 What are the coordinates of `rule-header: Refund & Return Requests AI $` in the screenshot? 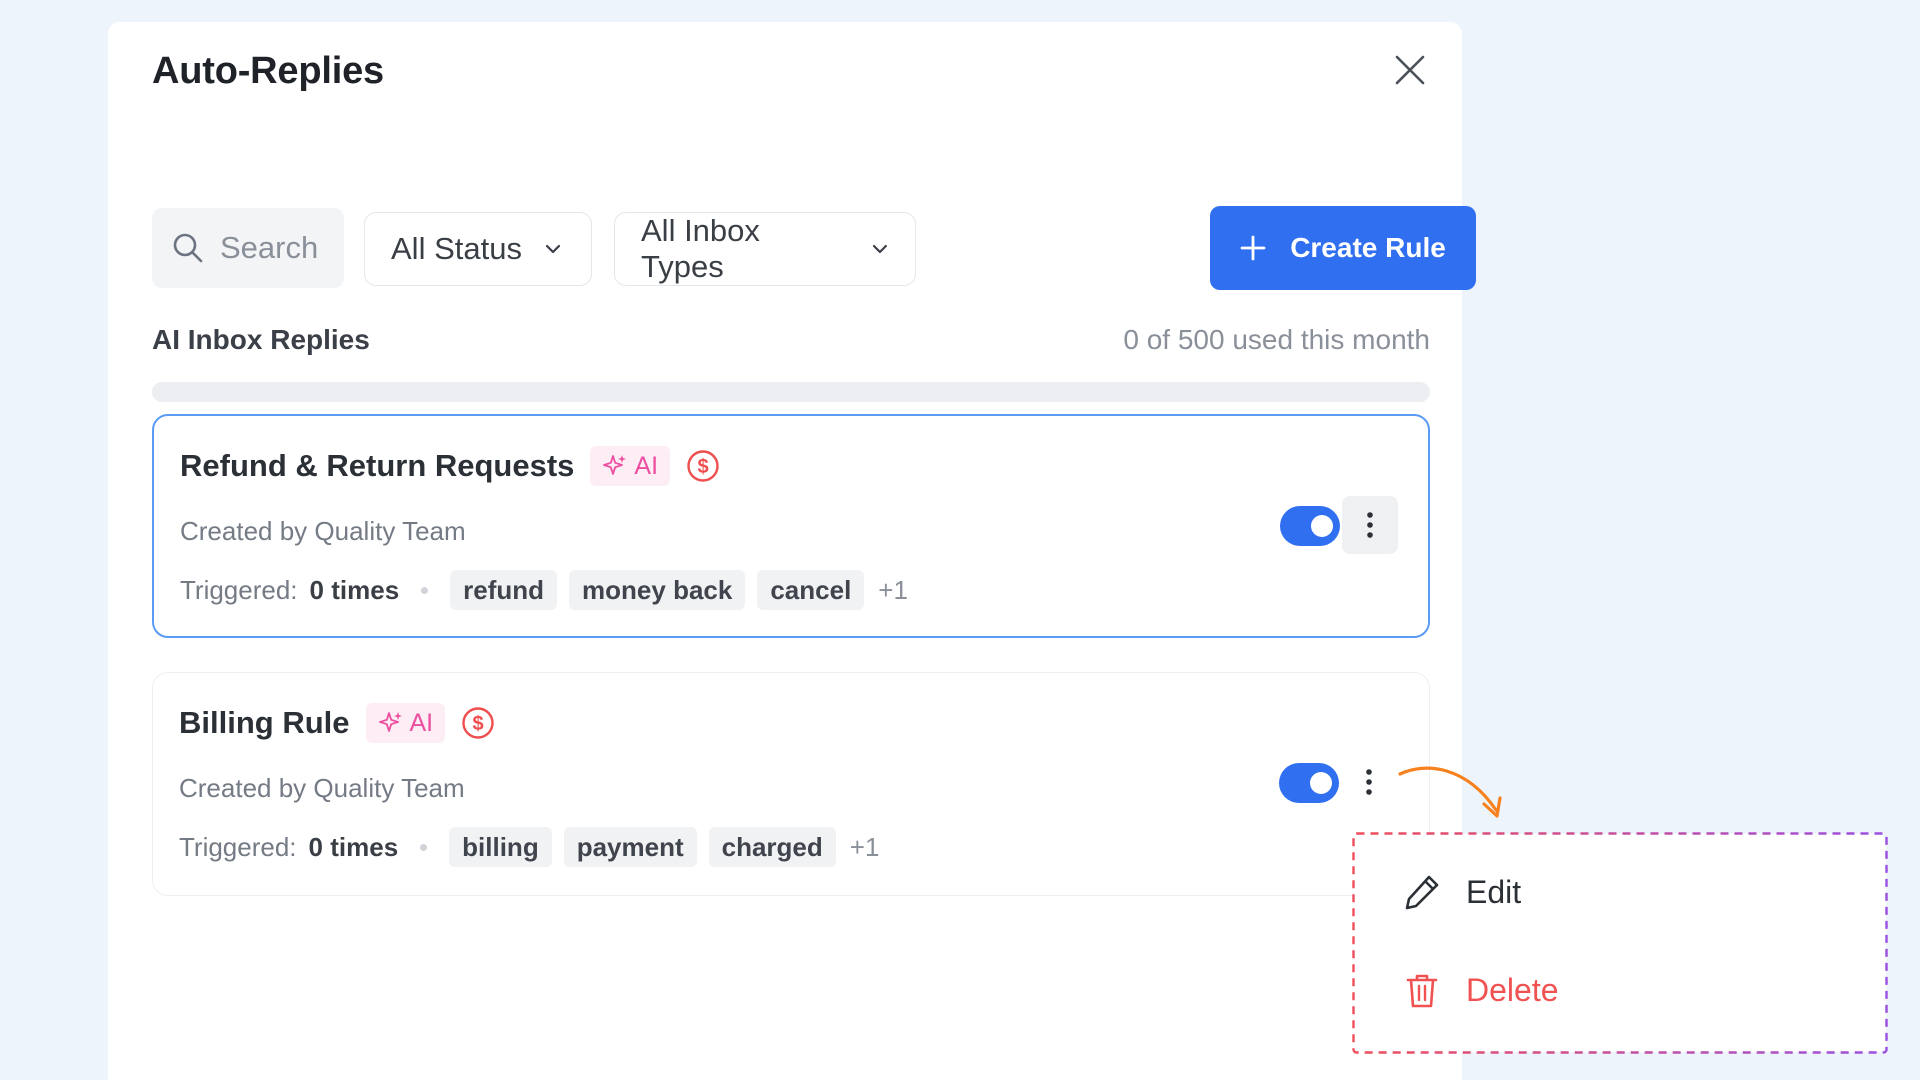 It's located at (450, 466).